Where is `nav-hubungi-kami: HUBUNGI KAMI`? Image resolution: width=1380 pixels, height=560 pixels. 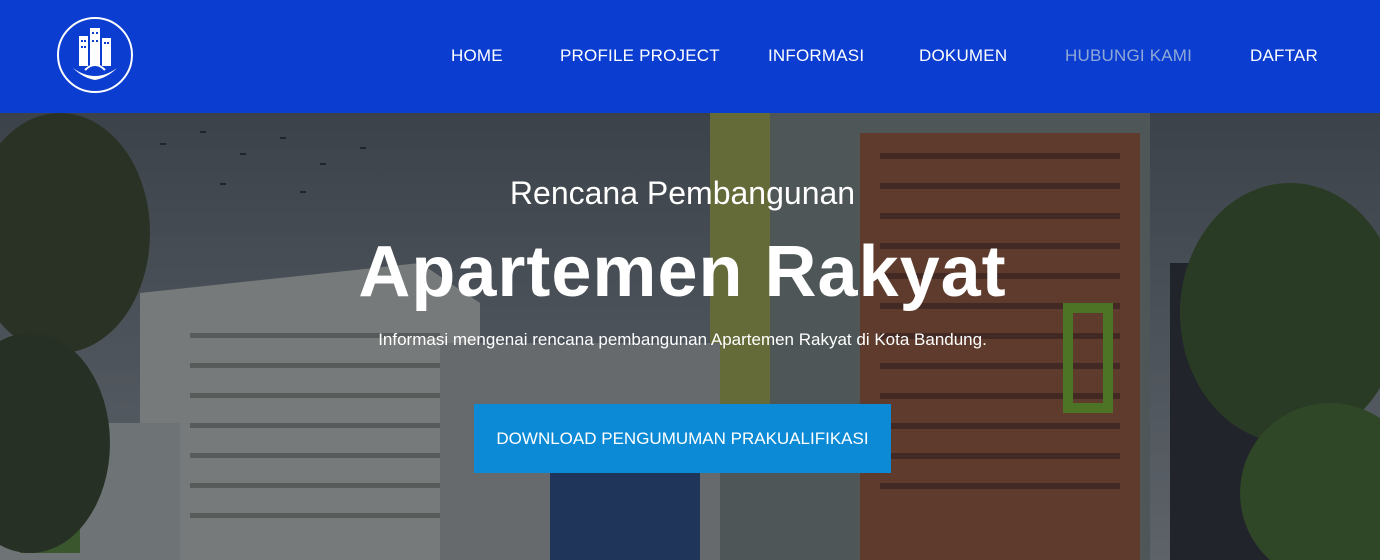
nav-hubungi-kami: HUBUNGI KAMI is located at coordinates (1128, 56).